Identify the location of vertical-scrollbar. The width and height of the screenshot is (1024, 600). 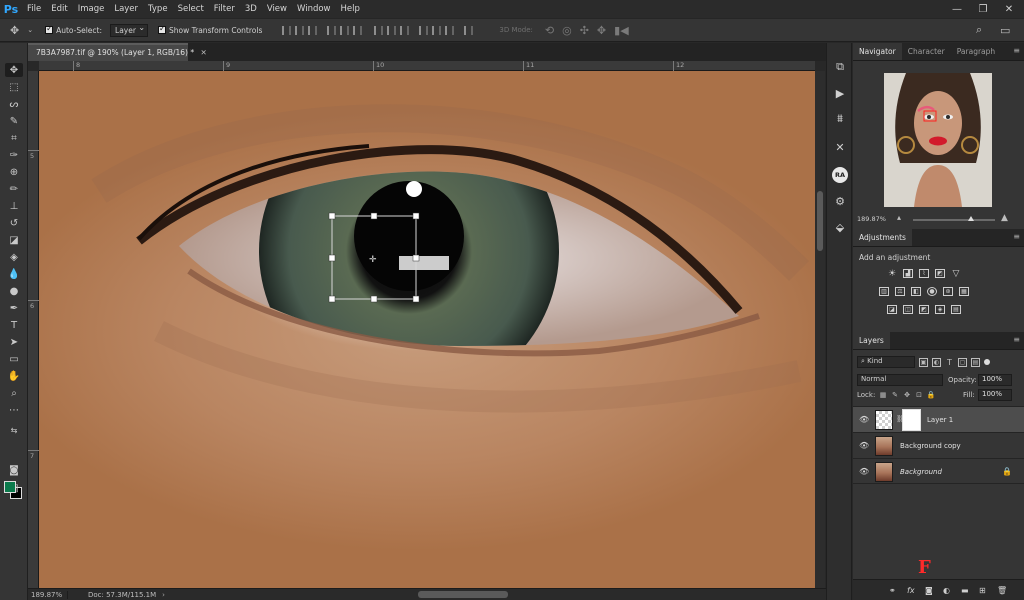
(820, 329).